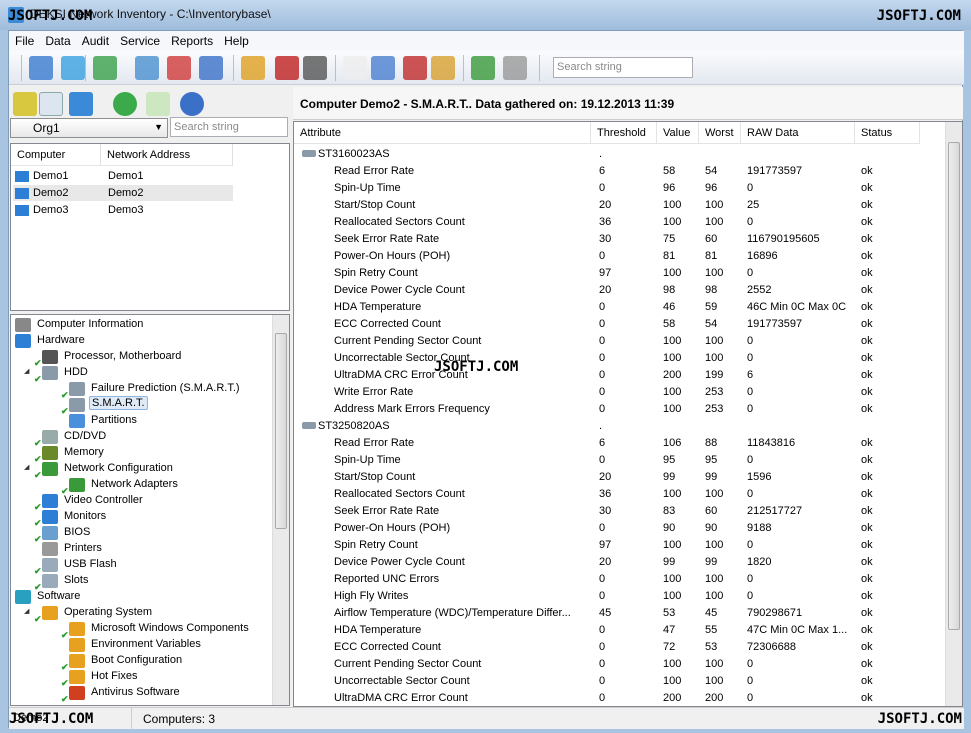 The height and width of the screenshot is (733, 971). Describe the element at coordinates (798, 133) in the screenshot. I see `column-header-raw-data: RAW Data` at that location.